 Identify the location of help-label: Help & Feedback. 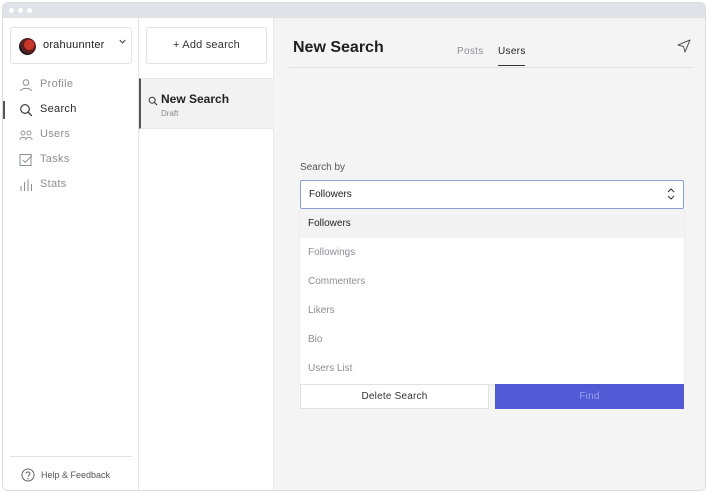
(76, 475).